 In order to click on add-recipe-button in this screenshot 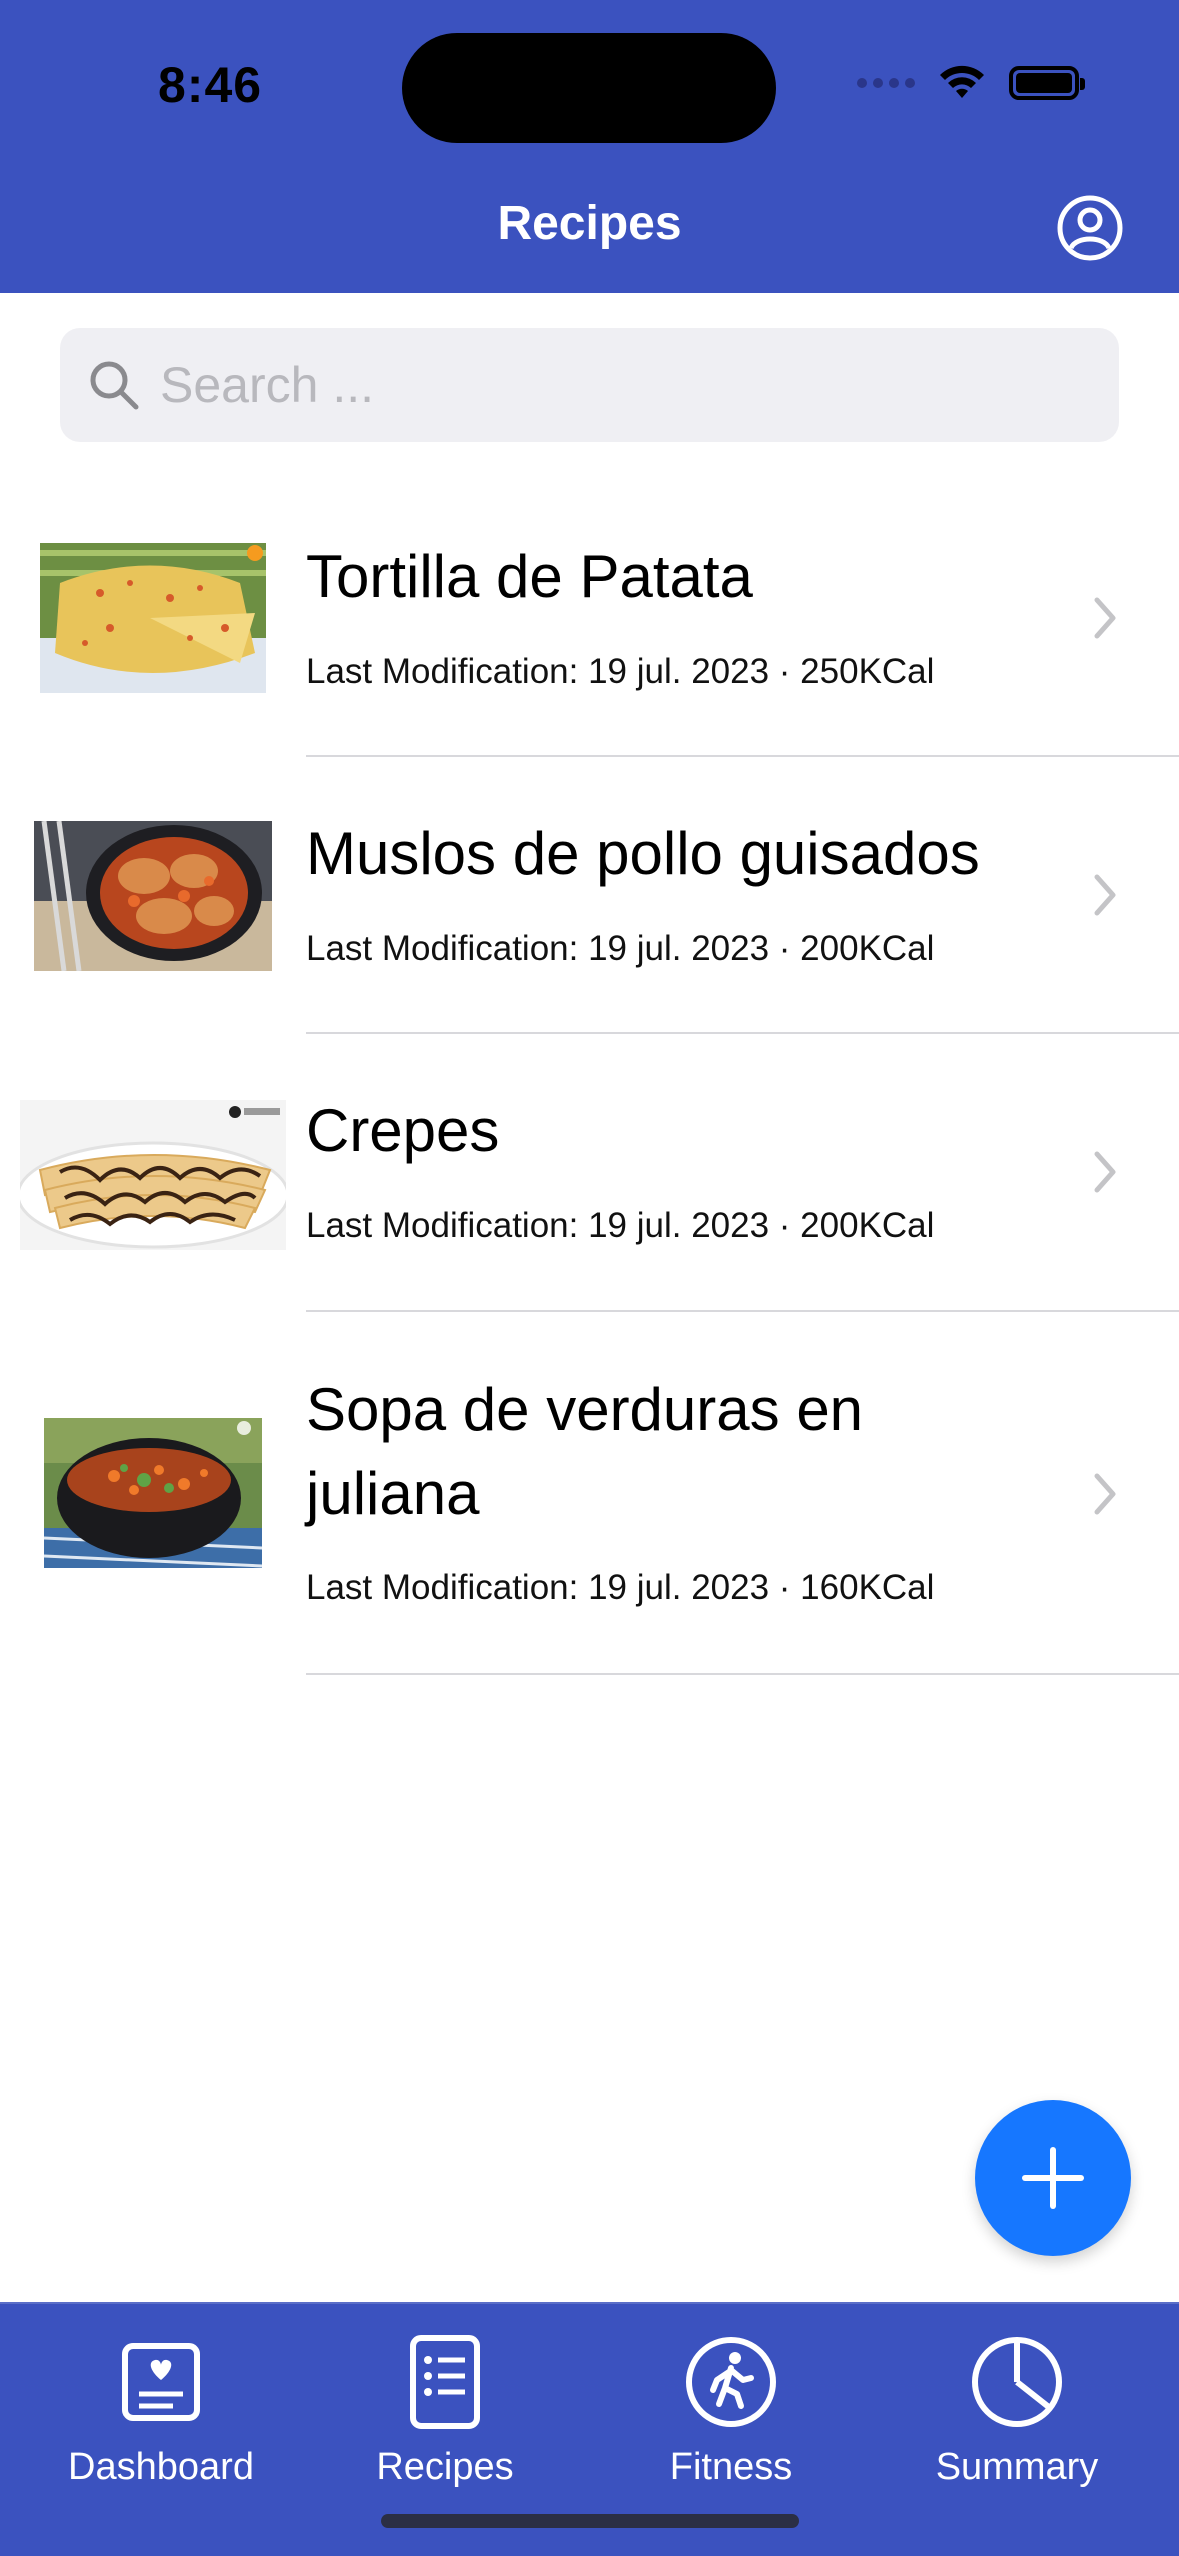, I will do `click(1053, 2178)`.